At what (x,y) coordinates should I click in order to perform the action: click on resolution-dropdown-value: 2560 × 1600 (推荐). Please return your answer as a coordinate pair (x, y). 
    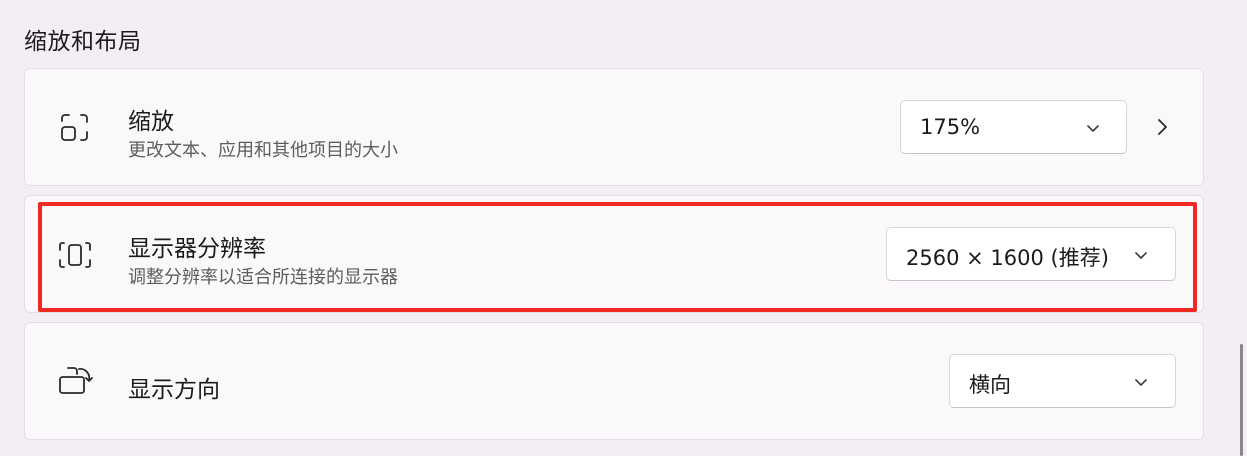
    Looking at the image, I should click on (1007, 258).